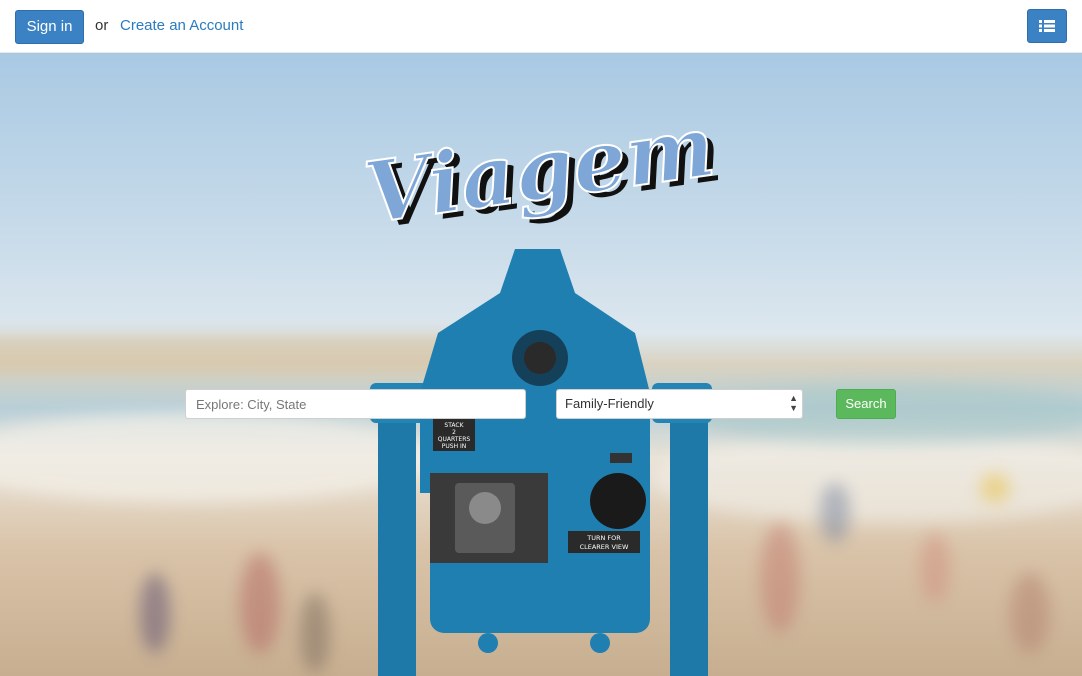 The width and height of the screenshot is (1082, 676). Describe the element at coordinates (49, 27) in the screenshot. I see `sign-in-button: Sign in` at that location.